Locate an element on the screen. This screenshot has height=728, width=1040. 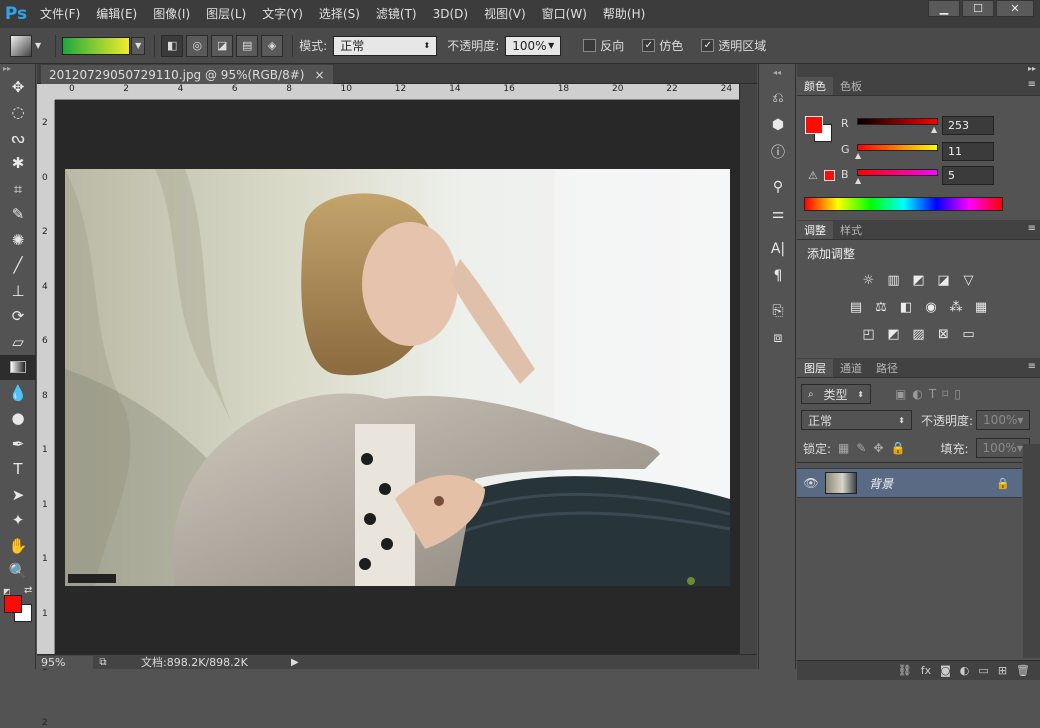
layer-row: 👁 背景 🔒 is located at coordinates (909, 483).